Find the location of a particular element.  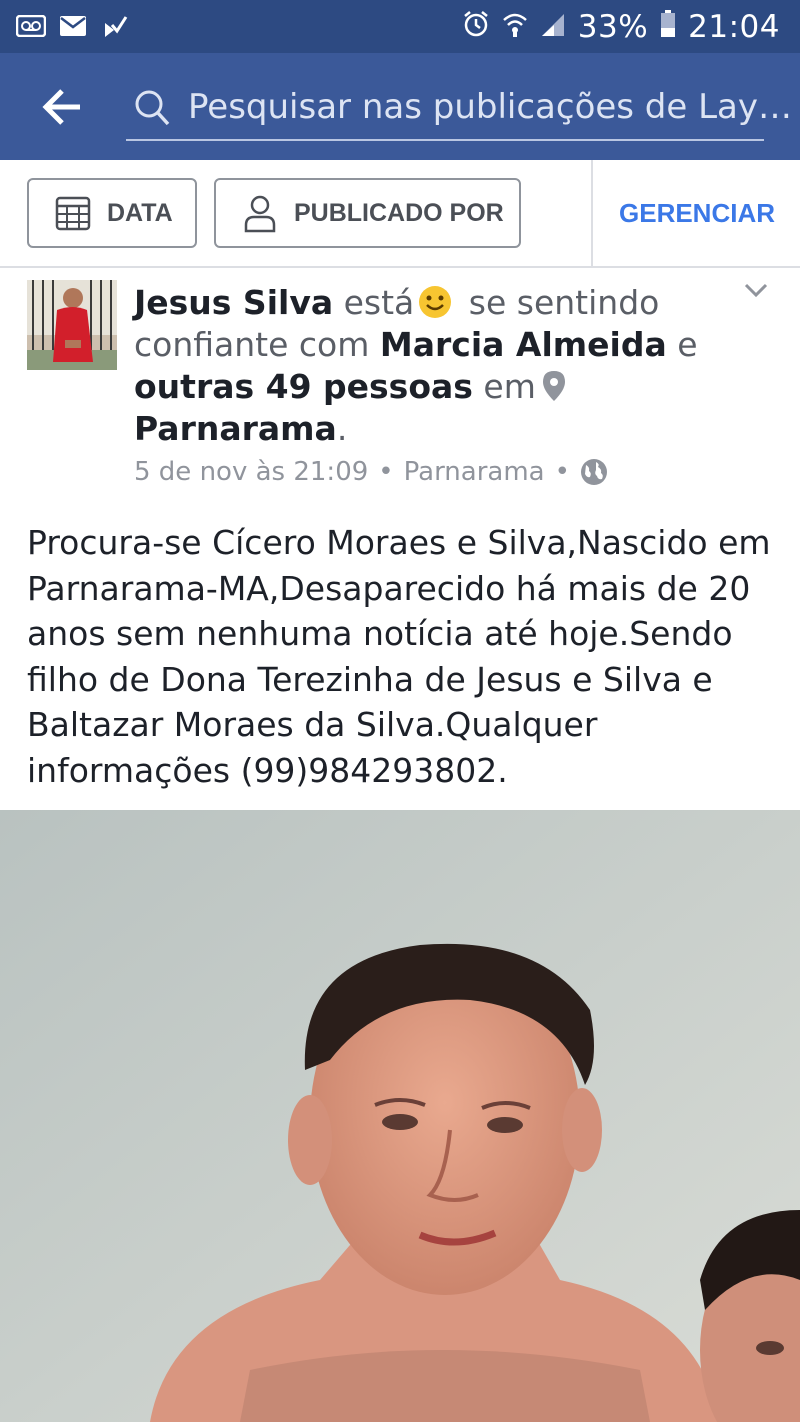

posted-by-filter-button: PUBLICADO POR is located at coordinates (367, 213).